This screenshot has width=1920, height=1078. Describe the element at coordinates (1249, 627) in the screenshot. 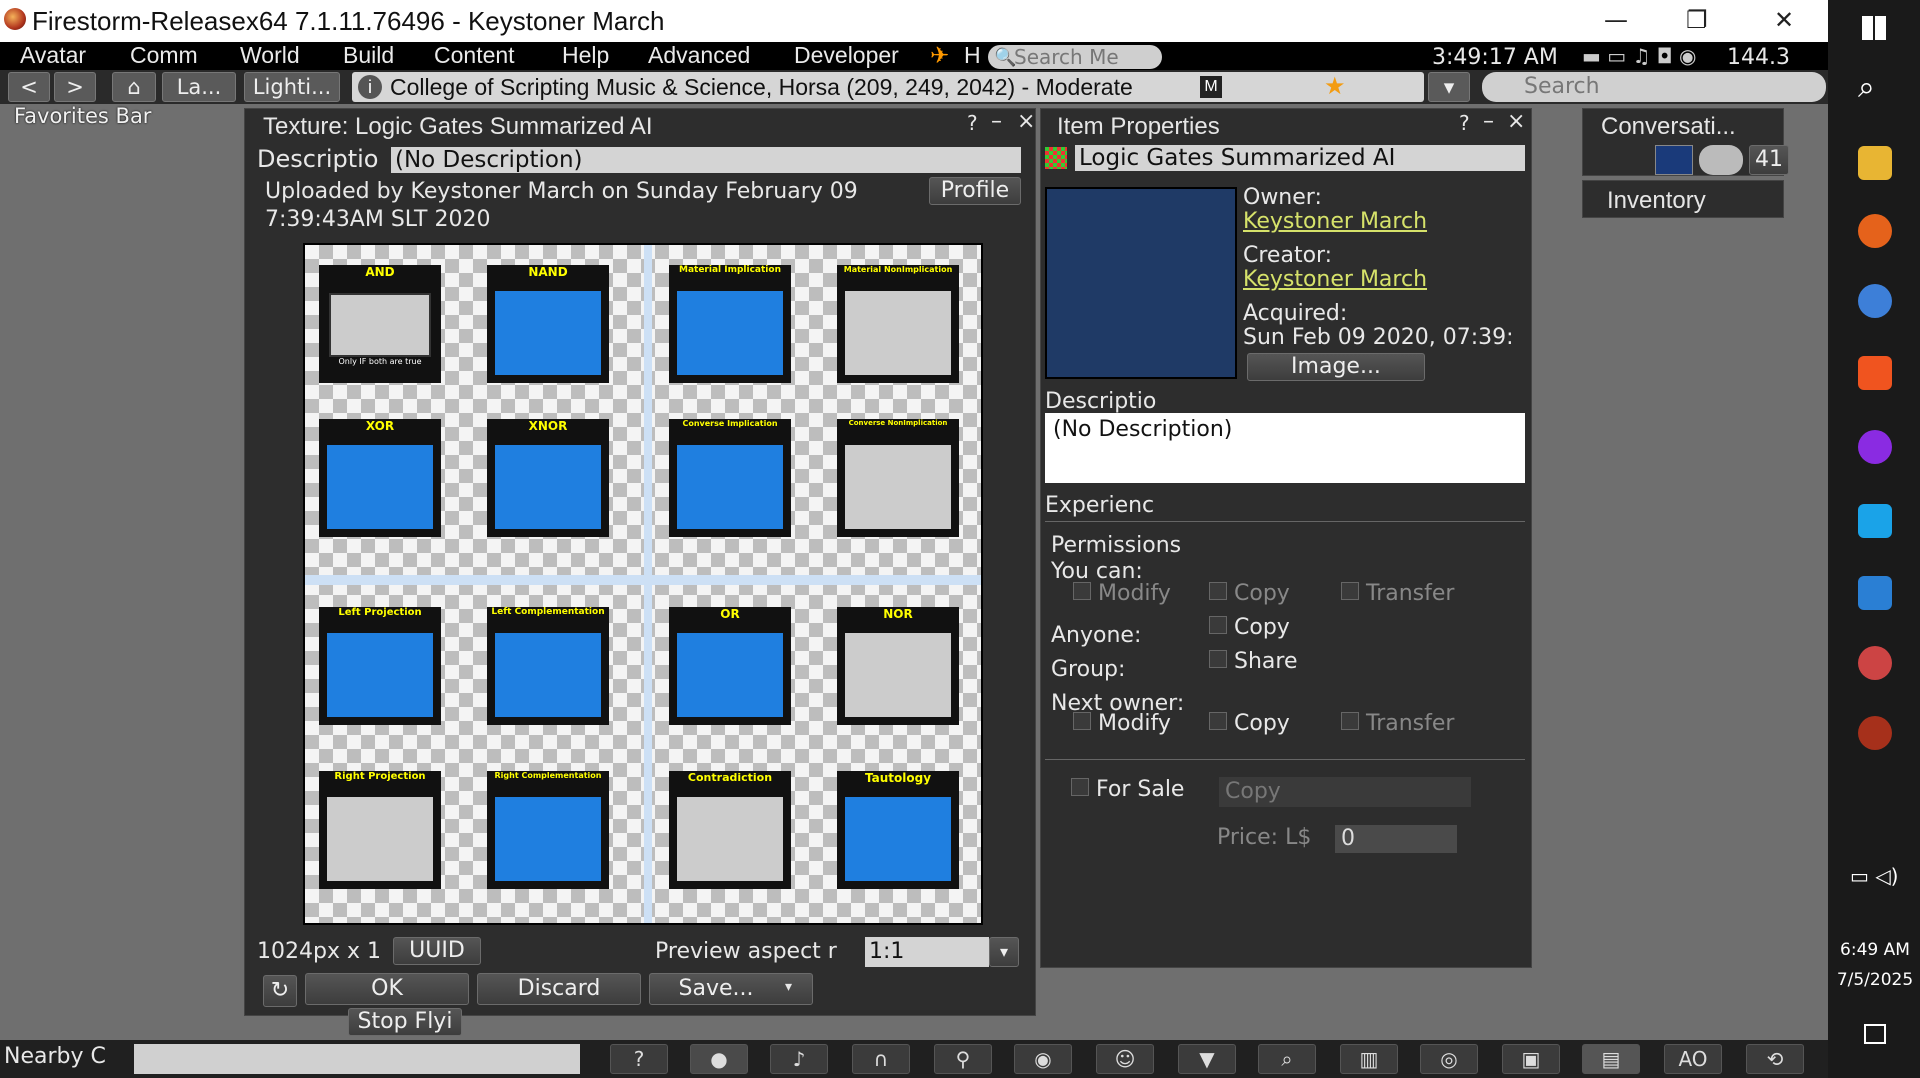

I see `anyone-copy: Copy` at that location.